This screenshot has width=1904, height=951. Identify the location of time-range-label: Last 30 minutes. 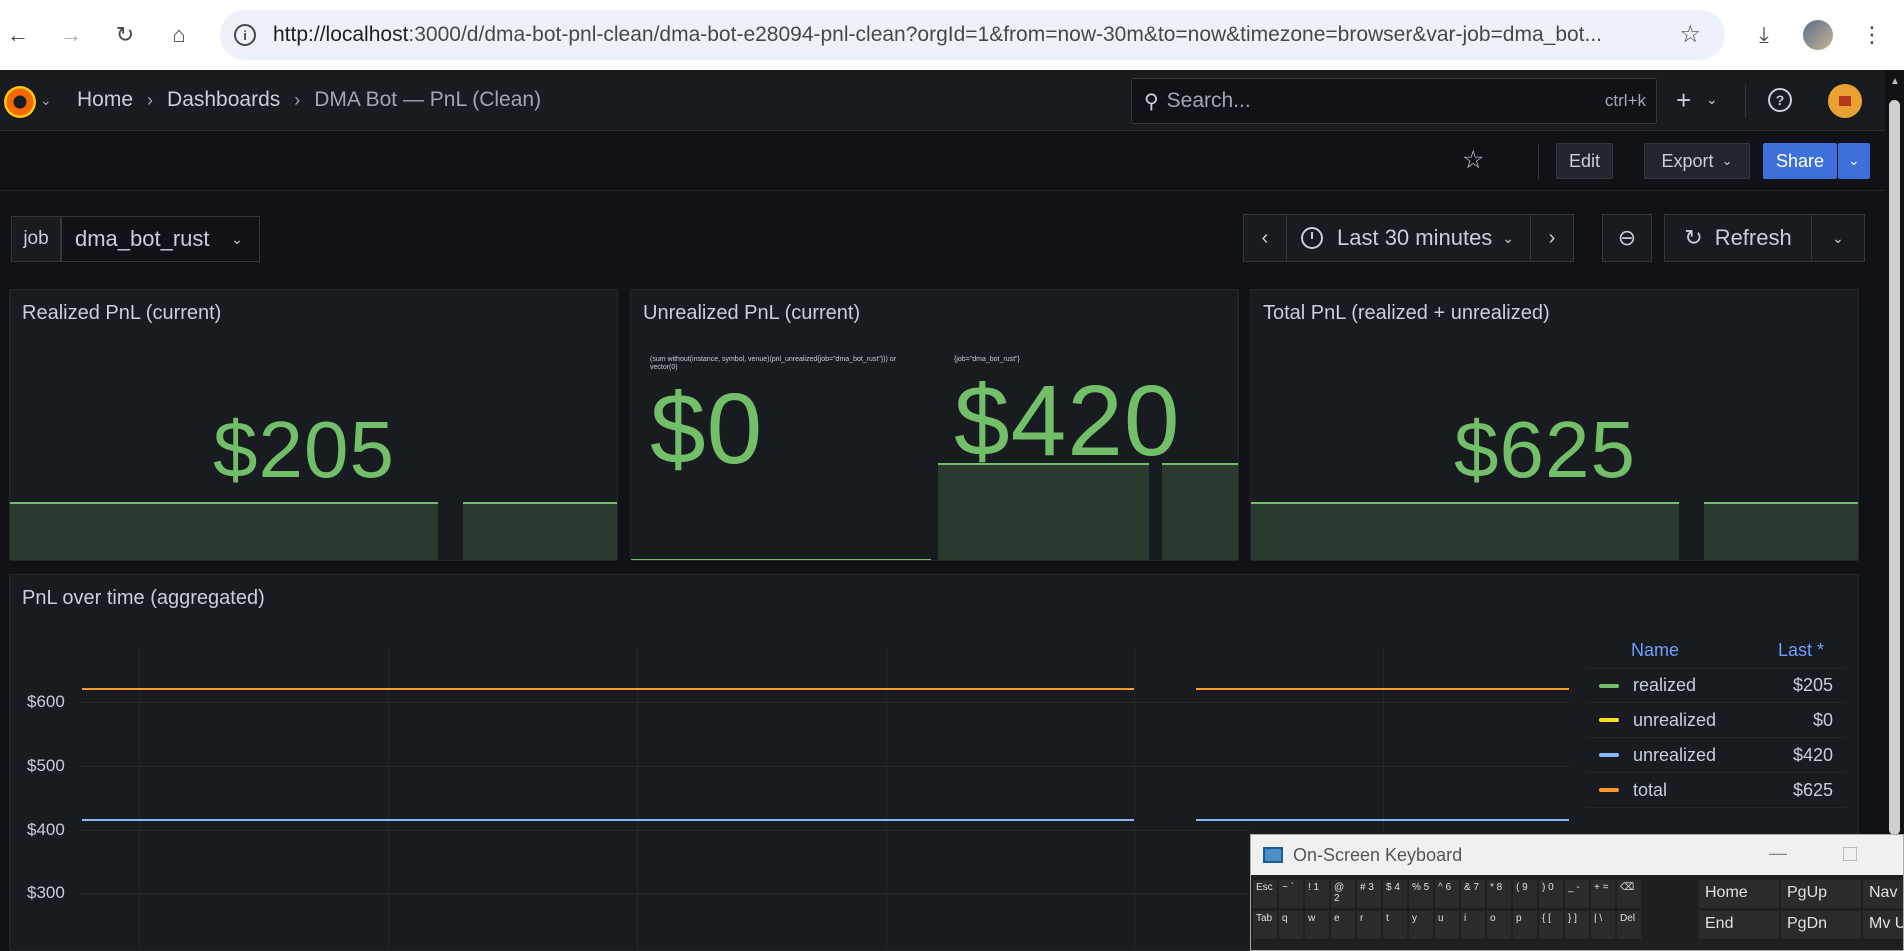
(1415, 237).